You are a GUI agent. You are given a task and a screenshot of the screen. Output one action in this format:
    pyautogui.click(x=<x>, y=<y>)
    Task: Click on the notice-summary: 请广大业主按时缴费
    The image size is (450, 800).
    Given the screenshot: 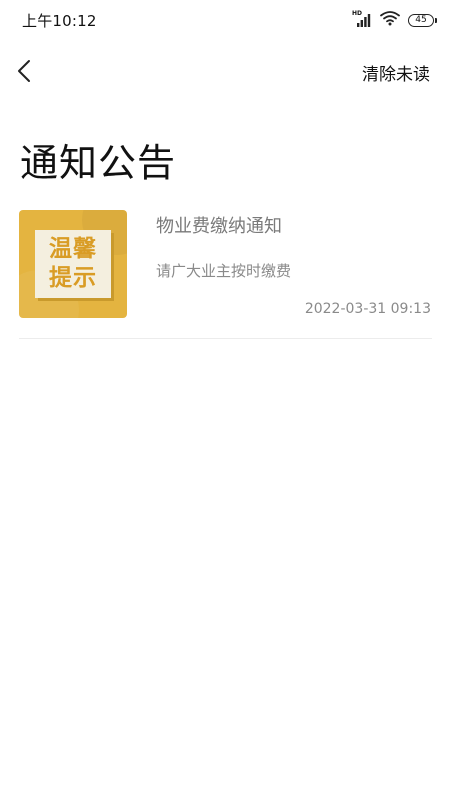 What is the action you would take?
    pyautogui.click(x=224, y=271)
    